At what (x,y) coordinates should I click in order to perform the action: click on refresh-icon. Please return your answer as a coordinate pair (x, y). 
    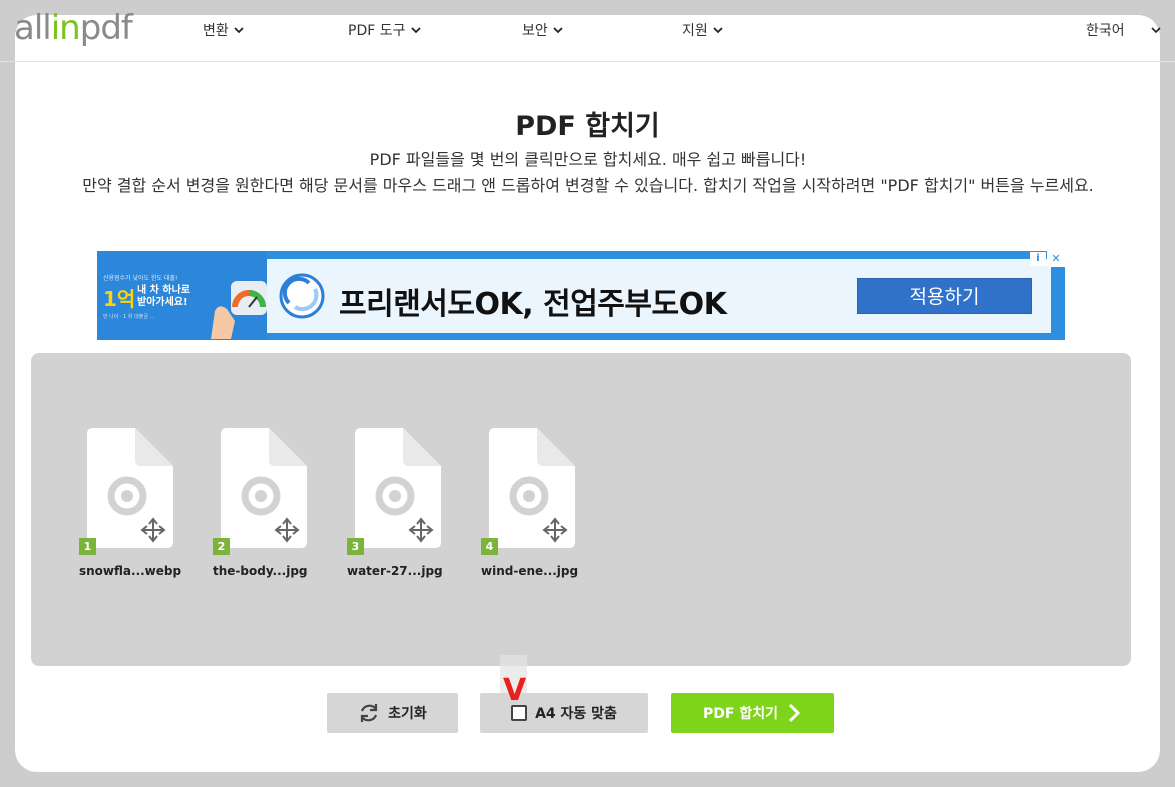
    Looking at the image, I should click on (369, 713).